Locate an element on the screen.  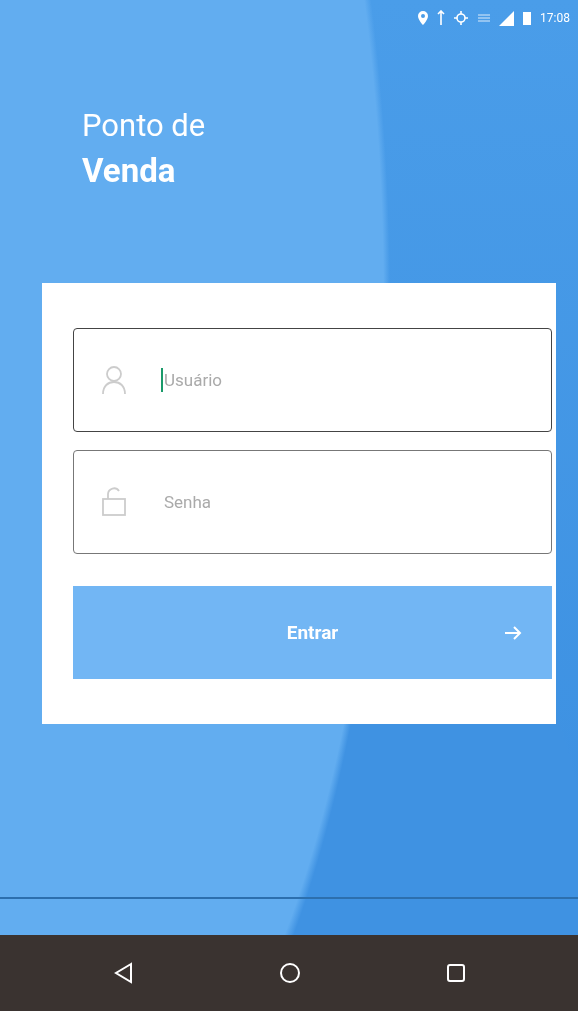
recents-icon is located at coordinates (455, 973).